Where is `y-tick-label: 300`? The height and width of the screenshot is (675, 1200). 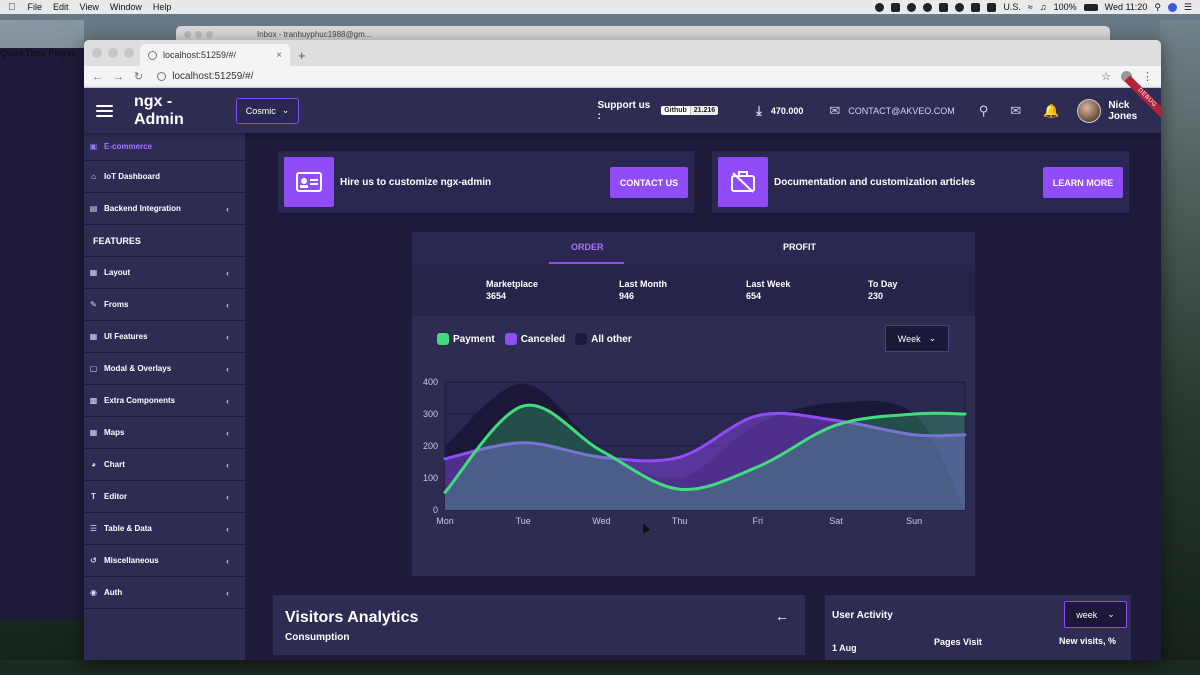 y-tick-label: 300 is located at coordinates (430, 414).